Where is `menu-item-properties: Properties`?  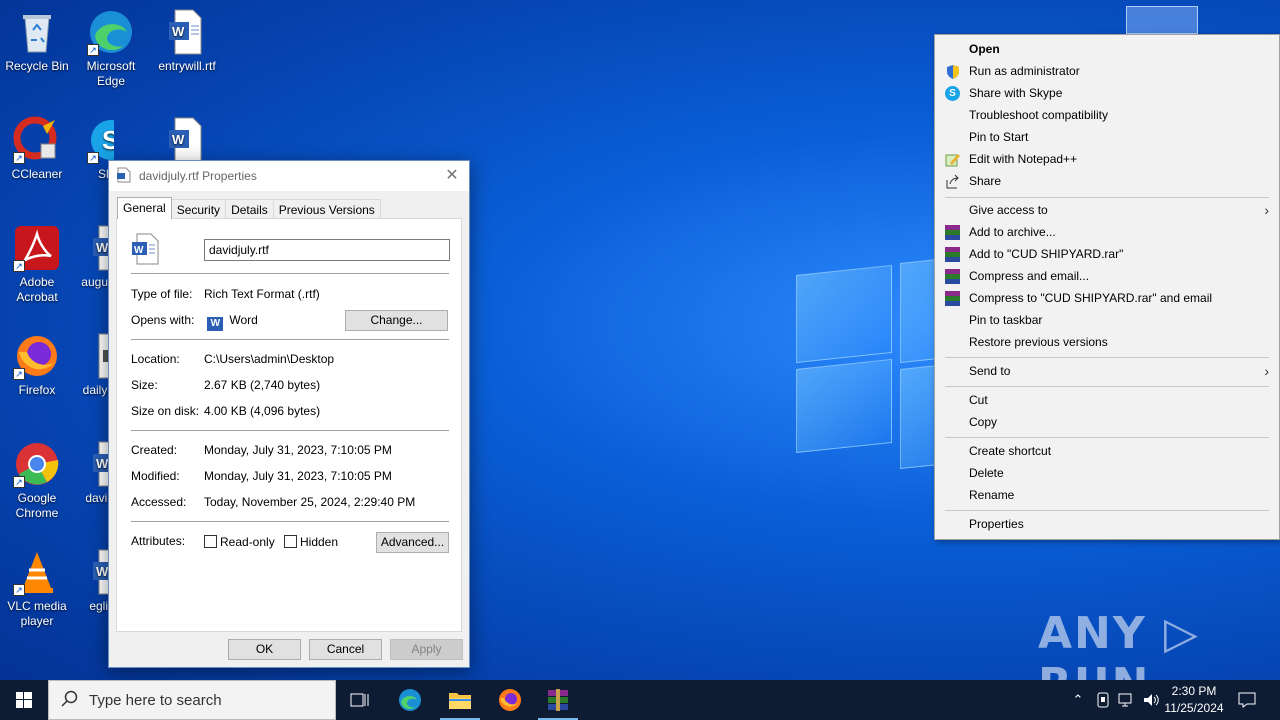 menu-item-properties: Properties is located at coordinates (1107, 524).